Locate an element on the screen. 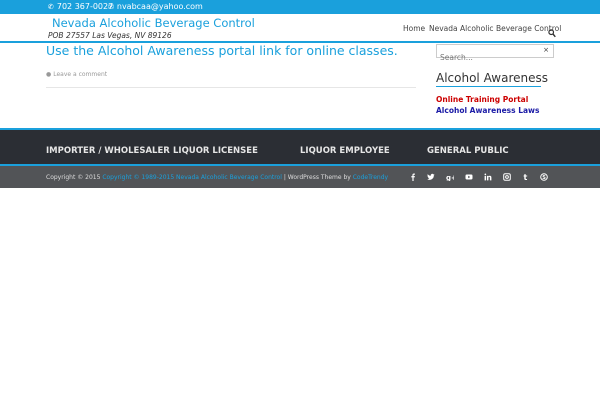  email-text: nvabcaa@yahoo.com is located at coordinates (160, 6).